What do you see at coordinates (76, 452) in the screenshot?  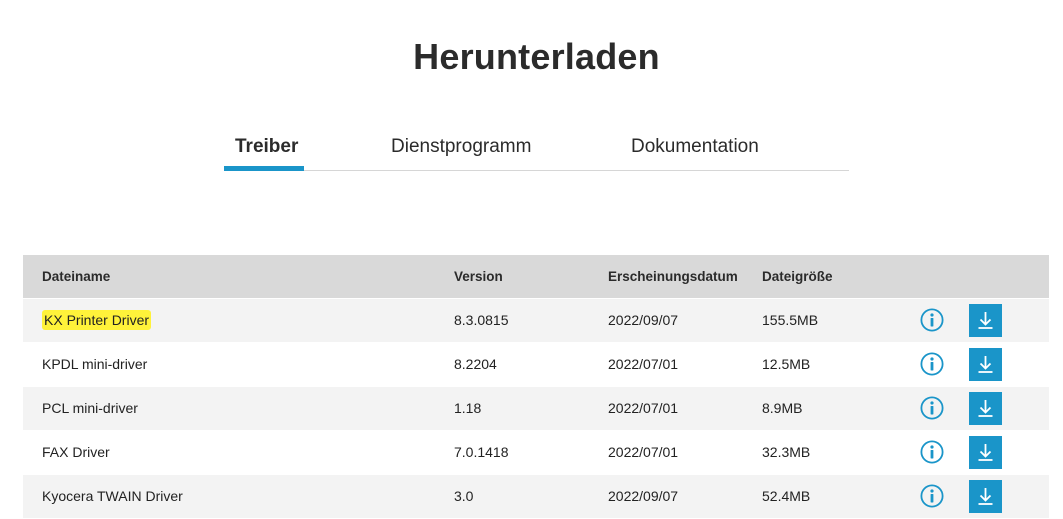 I see `file-name-link: FAX Driver` at bounding box center [76, 452].